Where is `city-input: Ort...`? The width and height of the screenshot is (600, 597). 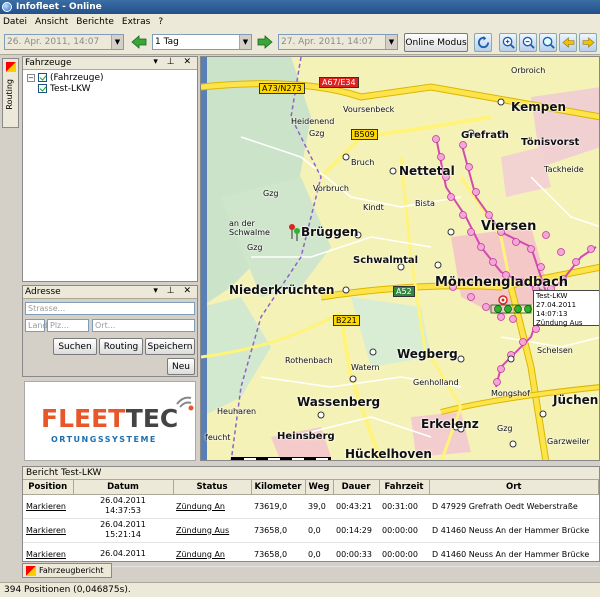
city-input: Ort... is located at coordinates (143, 325).